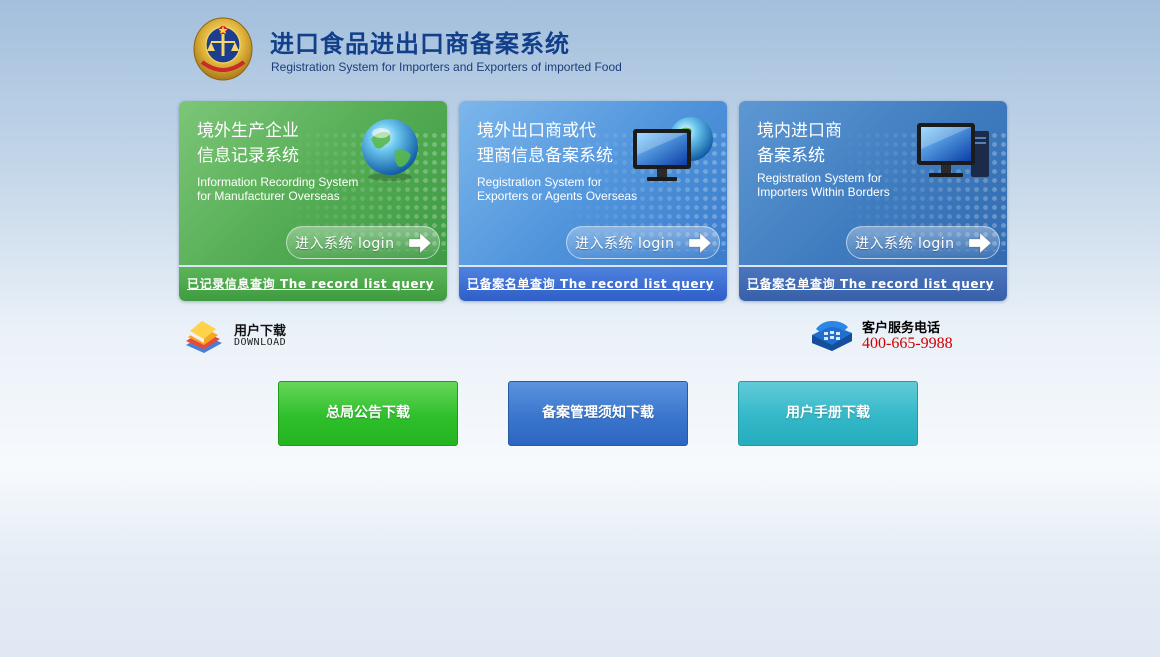 The height and width of the screenshot is (657, 1160). I want to click on record-query-link: 已记录信息查询 The record list query, so click(310, 284).